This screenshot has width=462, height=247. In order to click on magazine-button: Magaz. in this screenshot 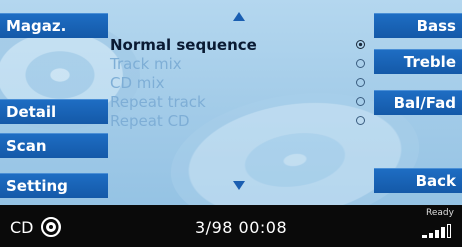, I will do `click(54, 25)`.